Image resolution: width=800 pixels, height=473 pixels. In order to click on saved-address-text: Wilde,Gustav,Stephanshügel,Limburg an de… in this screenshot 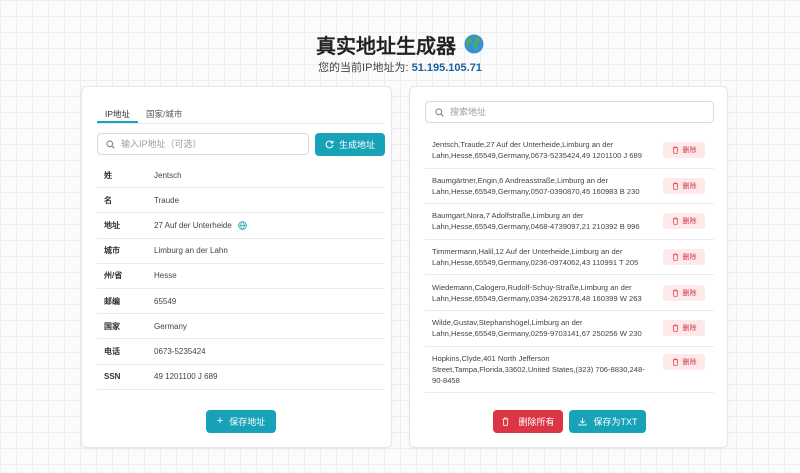, I will do `click(537, 328)`.